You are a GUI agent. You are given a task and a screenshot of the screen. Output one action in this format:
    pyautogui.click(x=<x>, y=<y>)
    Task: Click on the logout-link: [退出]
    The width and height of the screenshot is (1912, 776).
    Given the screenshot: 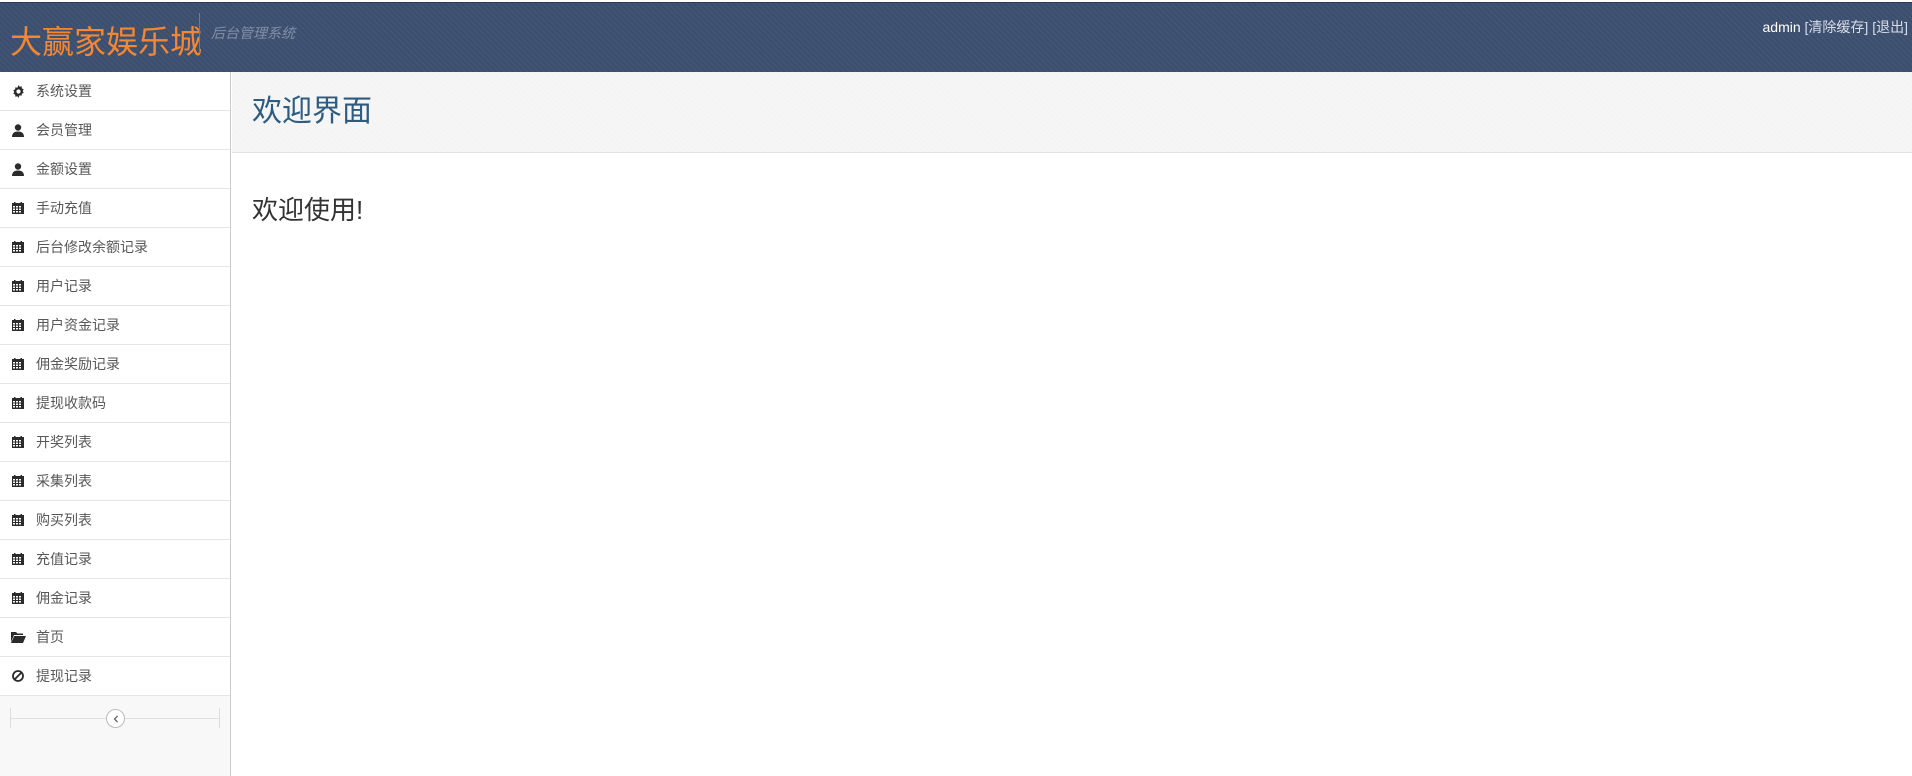 What is the action you would take?
    pyautogui.click(x=1890, y=27)
    